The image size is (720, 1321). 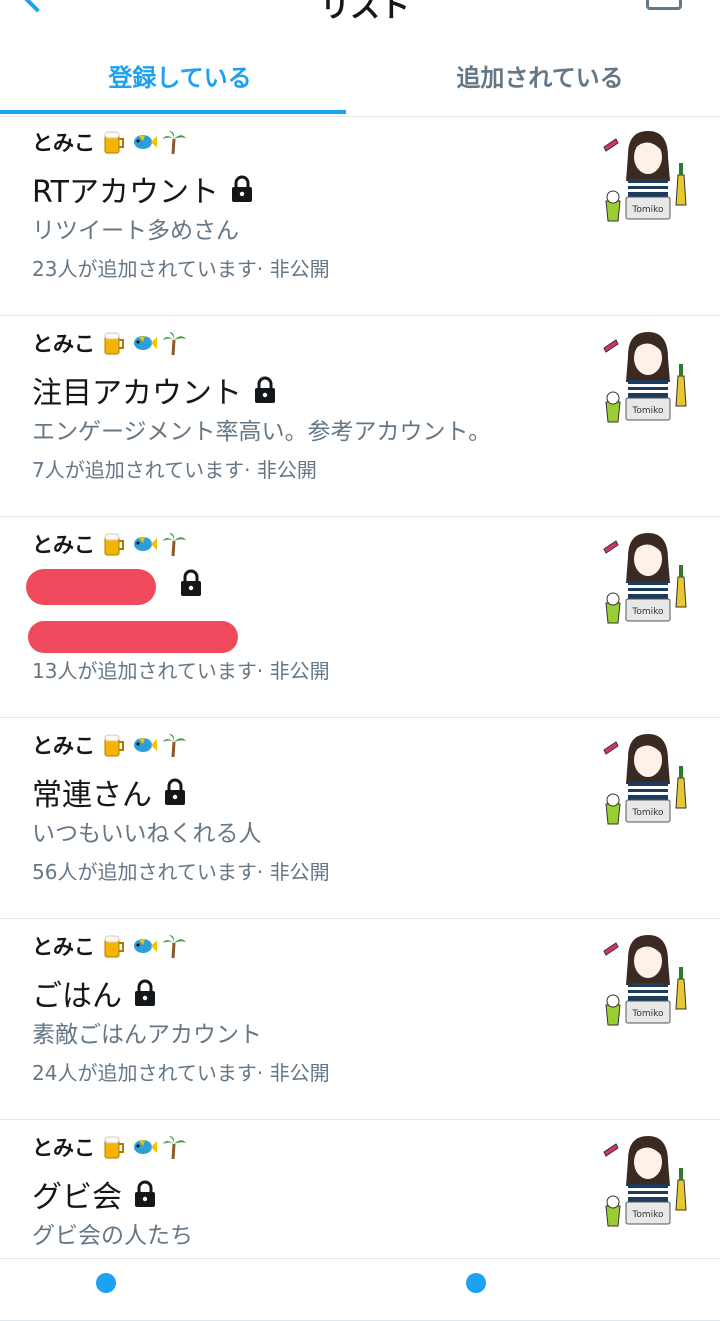 What do you see at coordinates (365, 10) in the screenshot?
I see `page-title: リスト` at bounding box center [365, 10].